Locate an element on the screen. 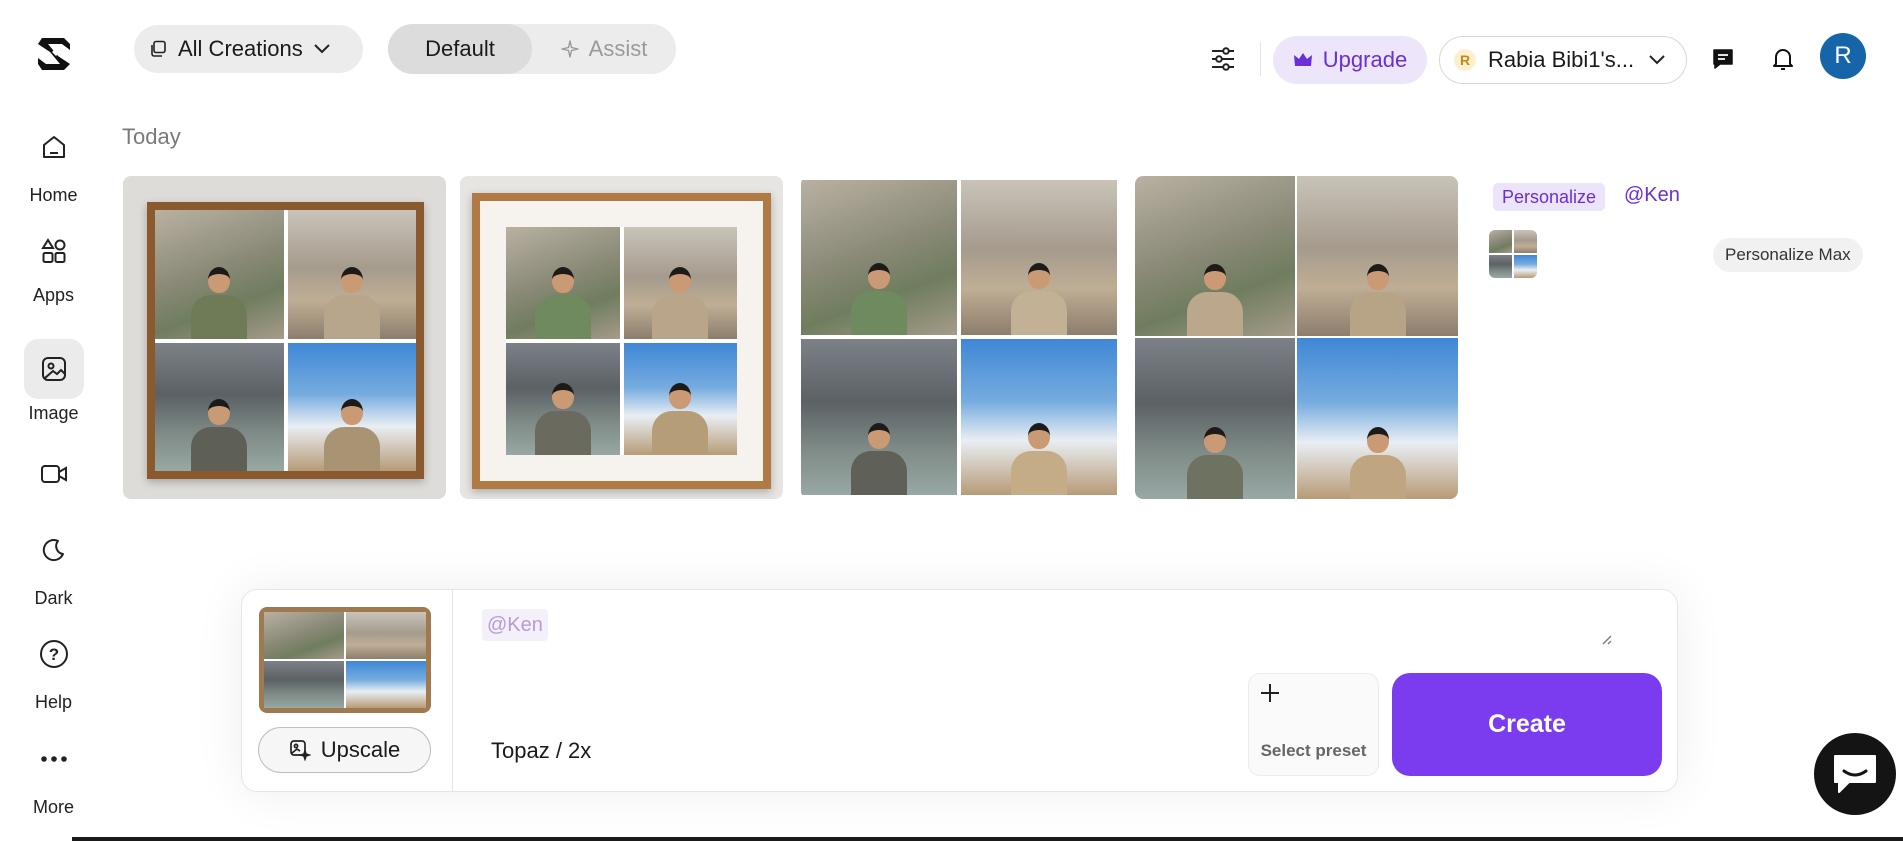  reference-image-thumbnail is located at coordinates (345, 660).